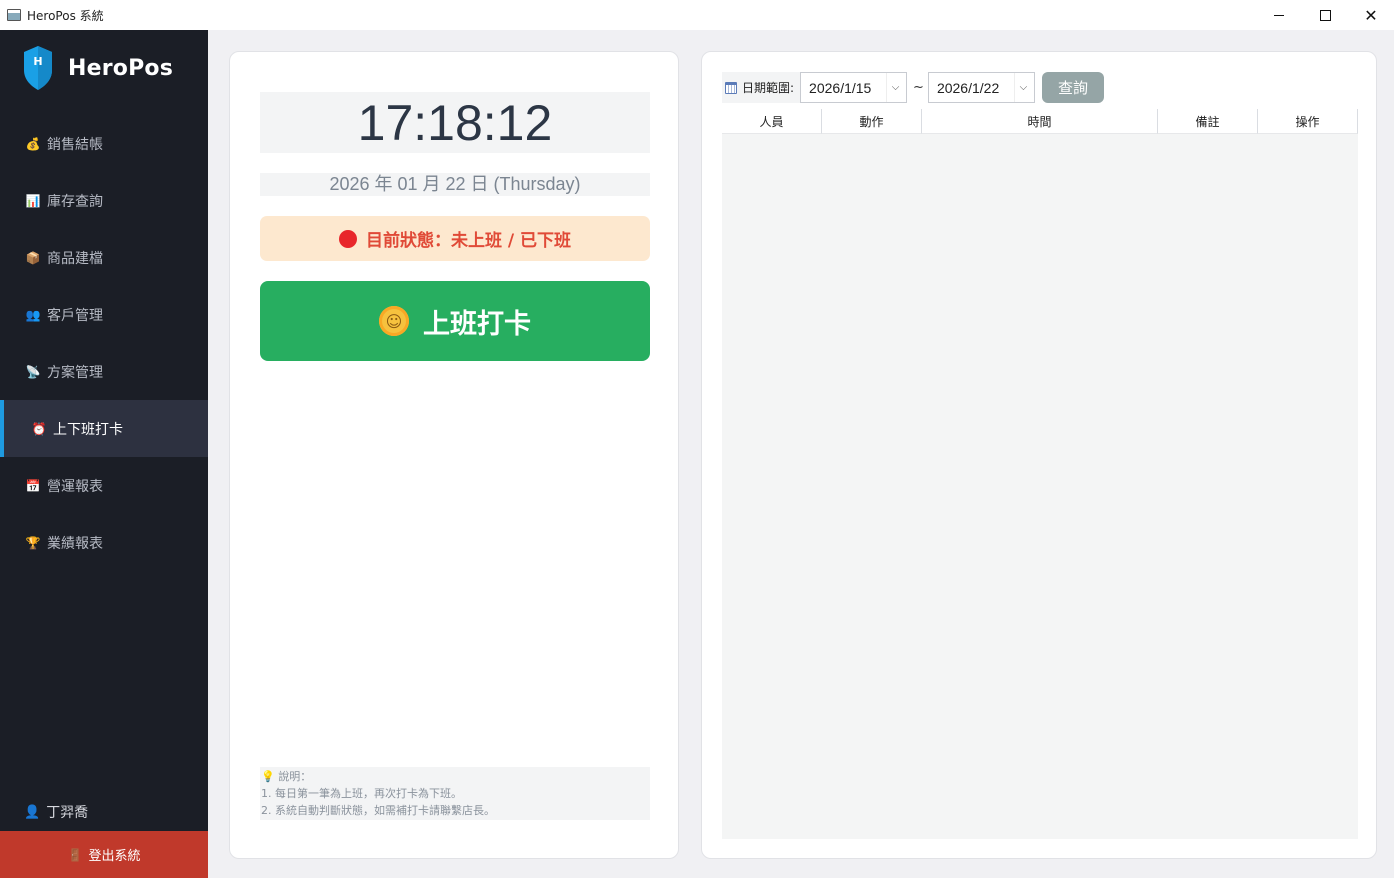 The width and height of the screenshot is (1394, 878). I want to click on sidebar-item-time-clock: ⏰ 上下班打卡, so click(104, 428).